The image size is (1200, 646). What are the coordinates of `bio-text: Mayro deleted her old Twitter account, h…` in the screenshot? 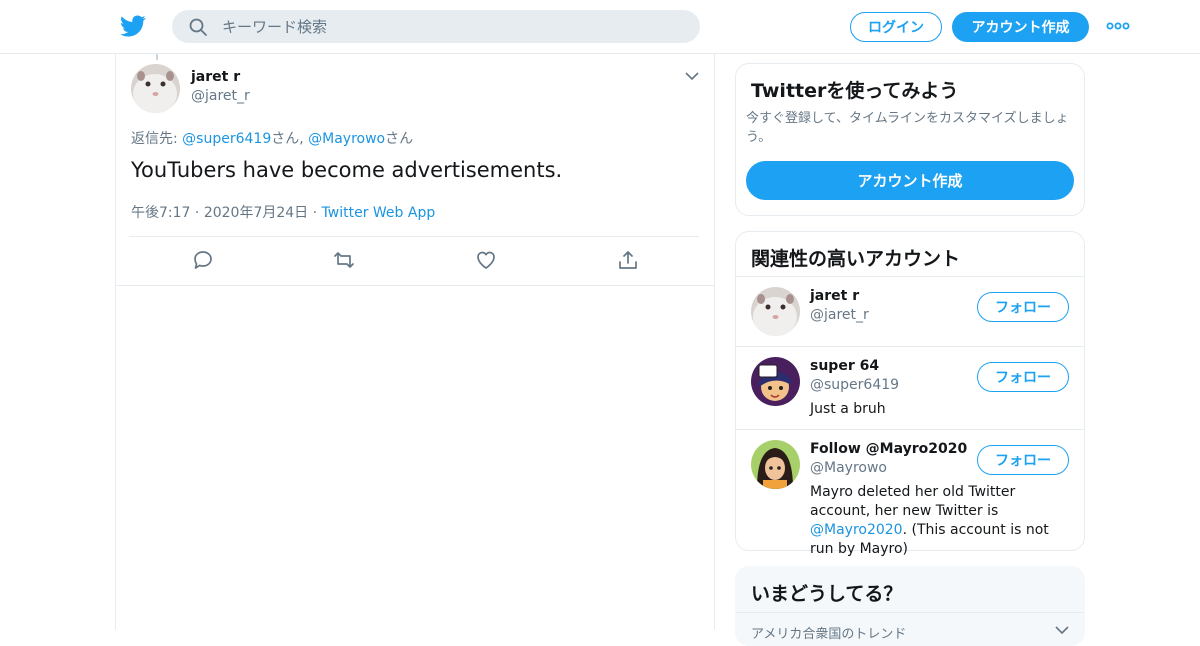 It's located at (913, 501).